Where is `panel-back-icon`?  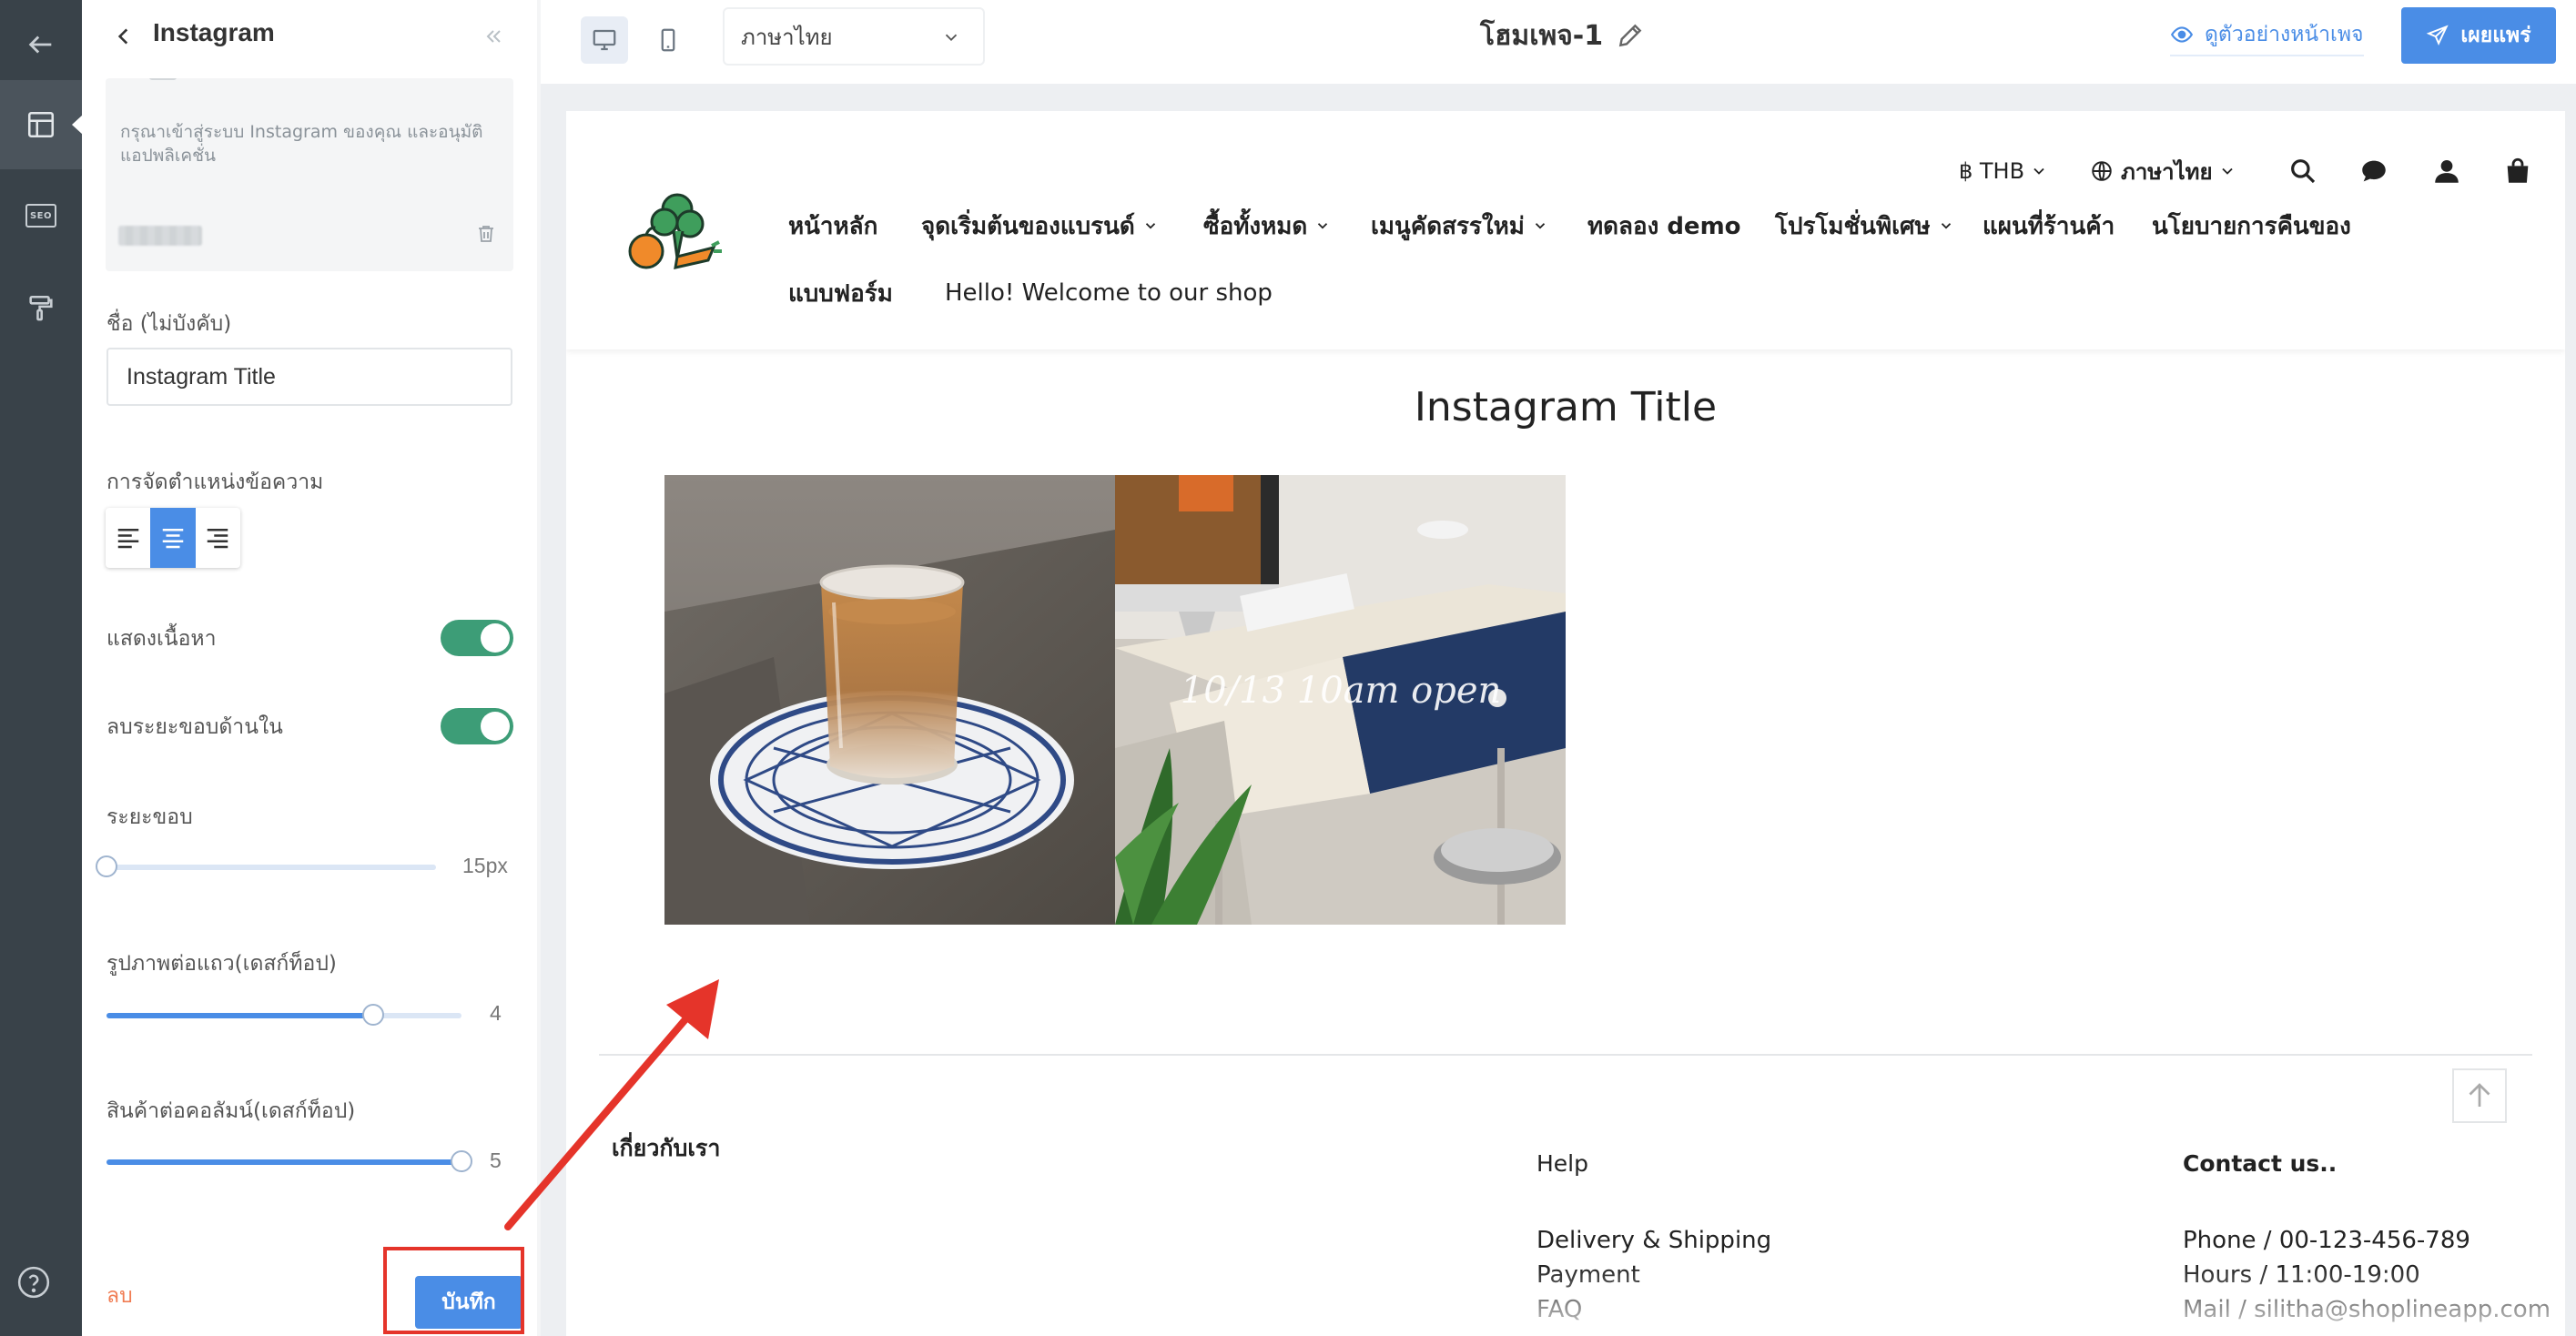
panel-back-icon is located at coordinates (124, 36).